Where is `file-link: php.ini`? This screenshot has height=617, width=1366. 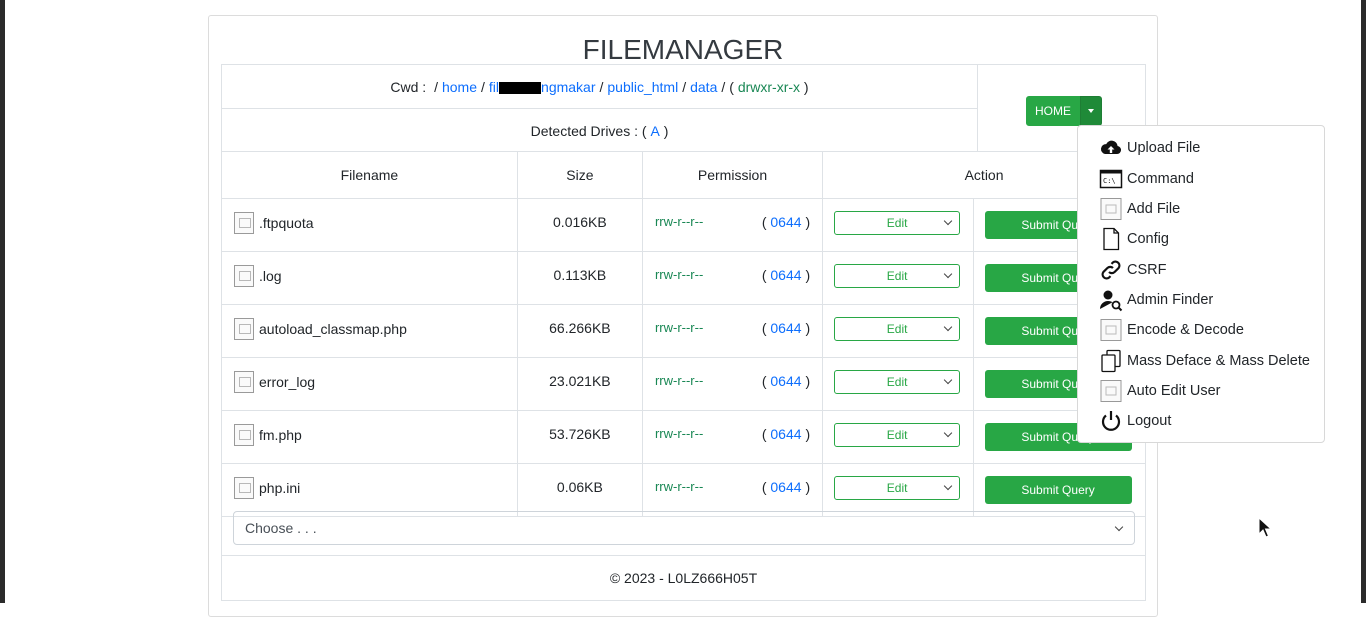 file-link: php.ini is located at coordinates (369, 482).